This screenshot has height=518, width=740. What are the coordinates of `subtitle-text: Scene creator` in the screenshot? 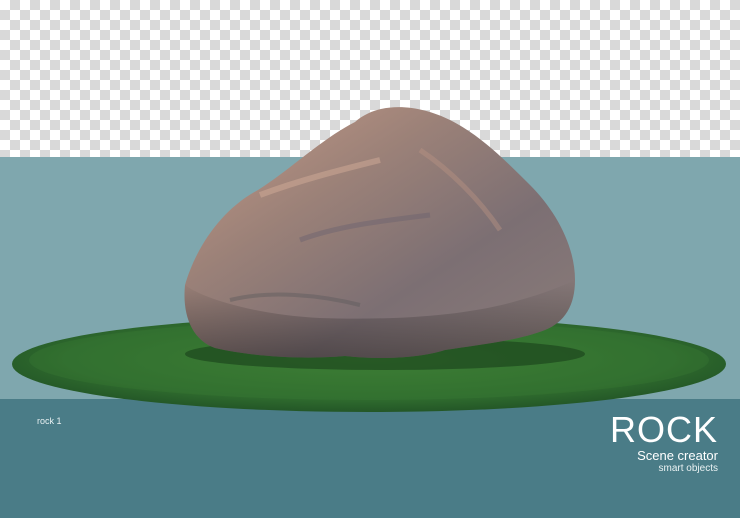 It's located at (677, 455).